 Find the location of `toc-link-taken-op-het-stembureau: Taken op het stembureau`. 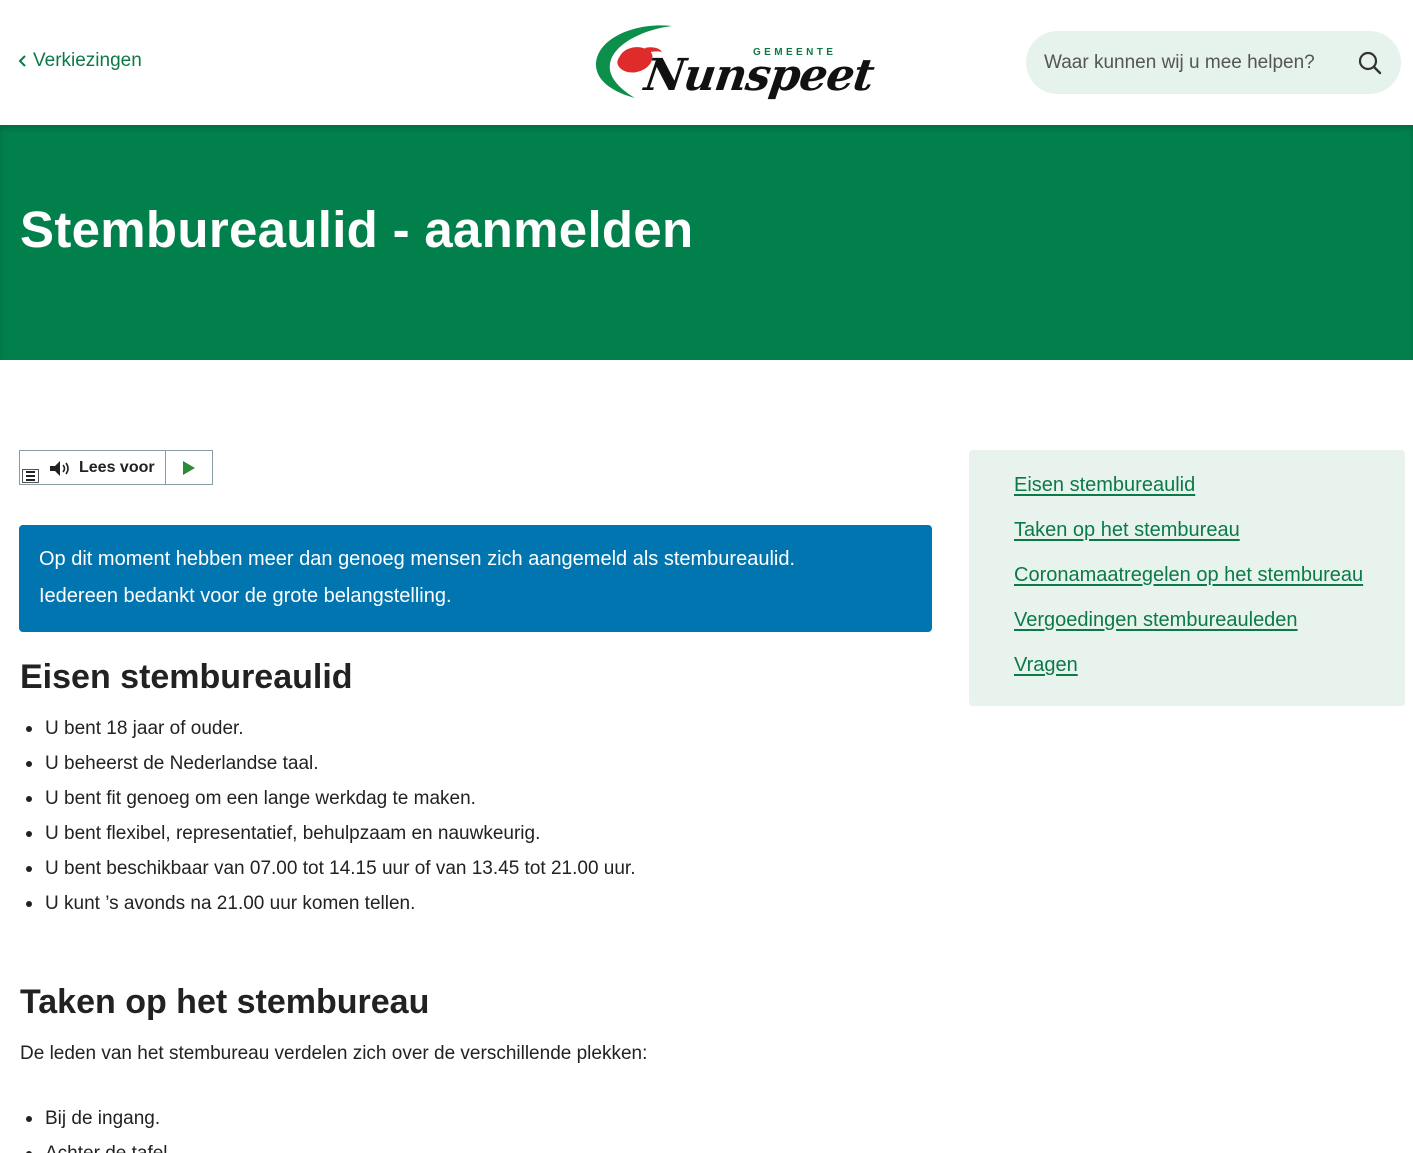

toc-link-taken-op-het-stembureau: Taken op het stembureau is located at coordinates (1127, 530).